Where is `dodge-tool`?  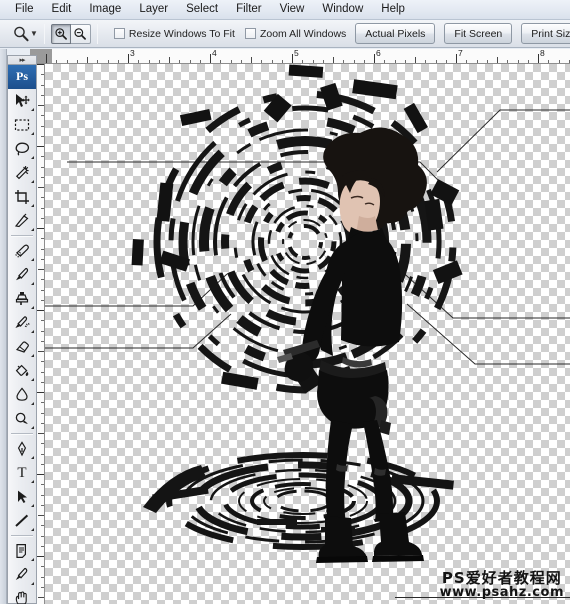 dodge-tool is located at coordinates (22, 419).